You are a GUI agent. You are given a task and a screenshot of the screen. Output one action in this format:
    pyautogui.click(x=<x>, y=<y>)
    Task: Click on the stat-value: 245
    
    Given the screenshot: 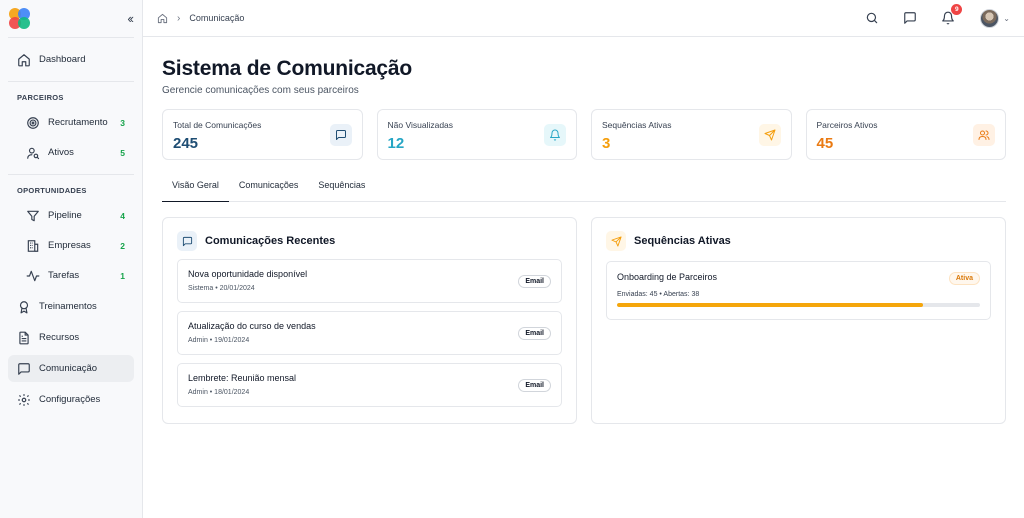 What is the action you would take?
    pyautogui.click(x=186, y=143)
    